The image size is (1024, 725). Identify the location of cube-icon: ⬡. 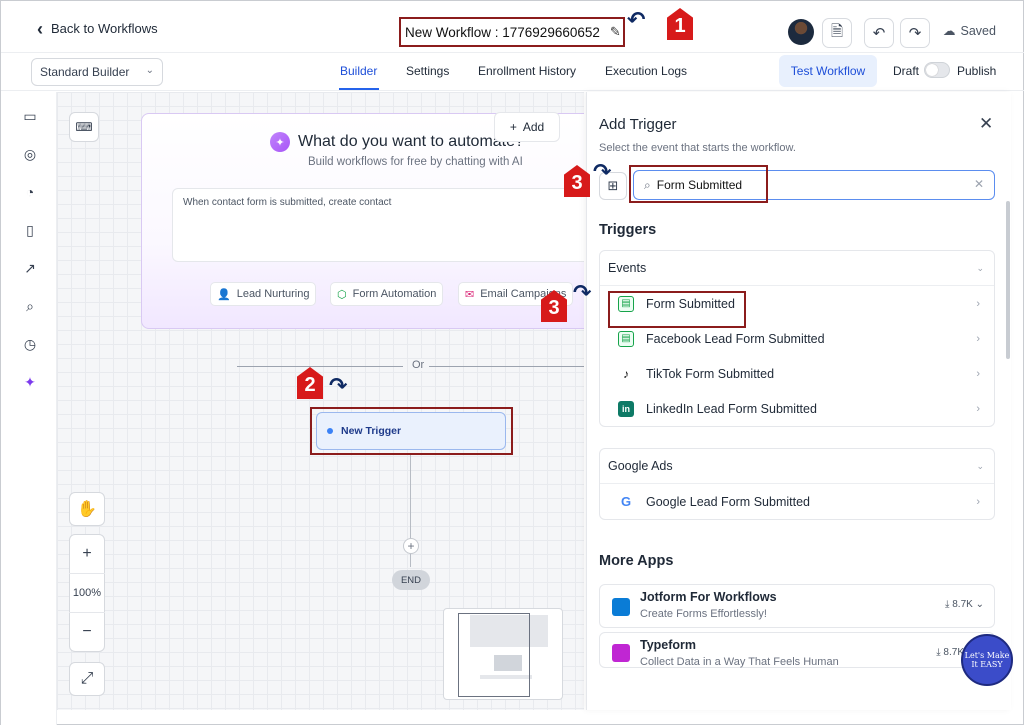
(342, 294).